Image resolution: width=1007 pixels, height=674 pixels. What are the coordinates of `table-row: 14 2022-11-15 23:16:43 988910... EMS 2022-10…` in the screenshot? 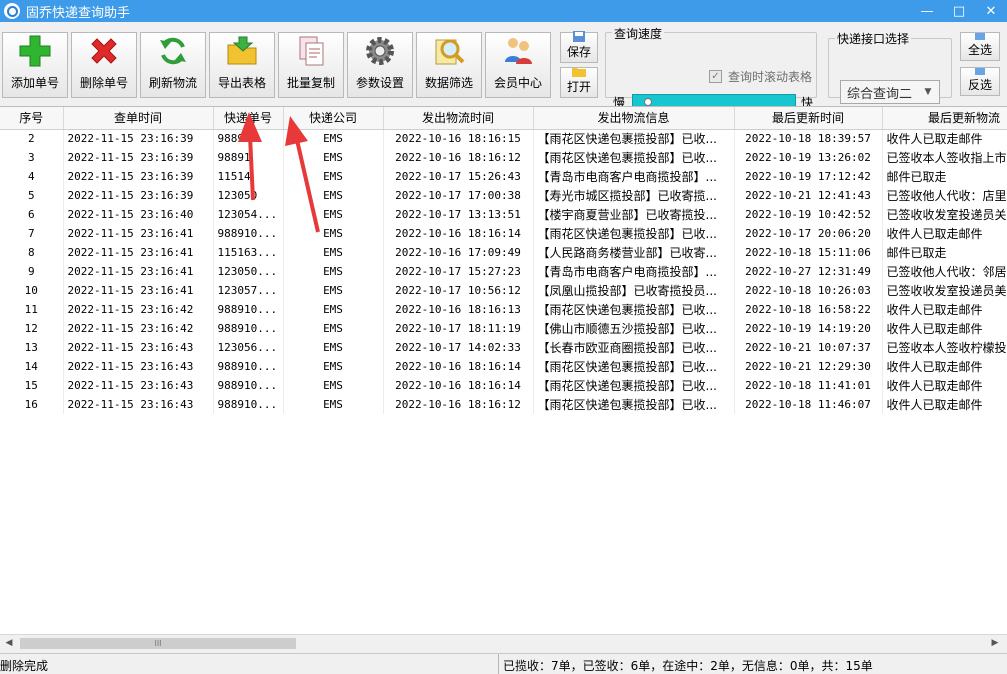 It's located at (503, 366).